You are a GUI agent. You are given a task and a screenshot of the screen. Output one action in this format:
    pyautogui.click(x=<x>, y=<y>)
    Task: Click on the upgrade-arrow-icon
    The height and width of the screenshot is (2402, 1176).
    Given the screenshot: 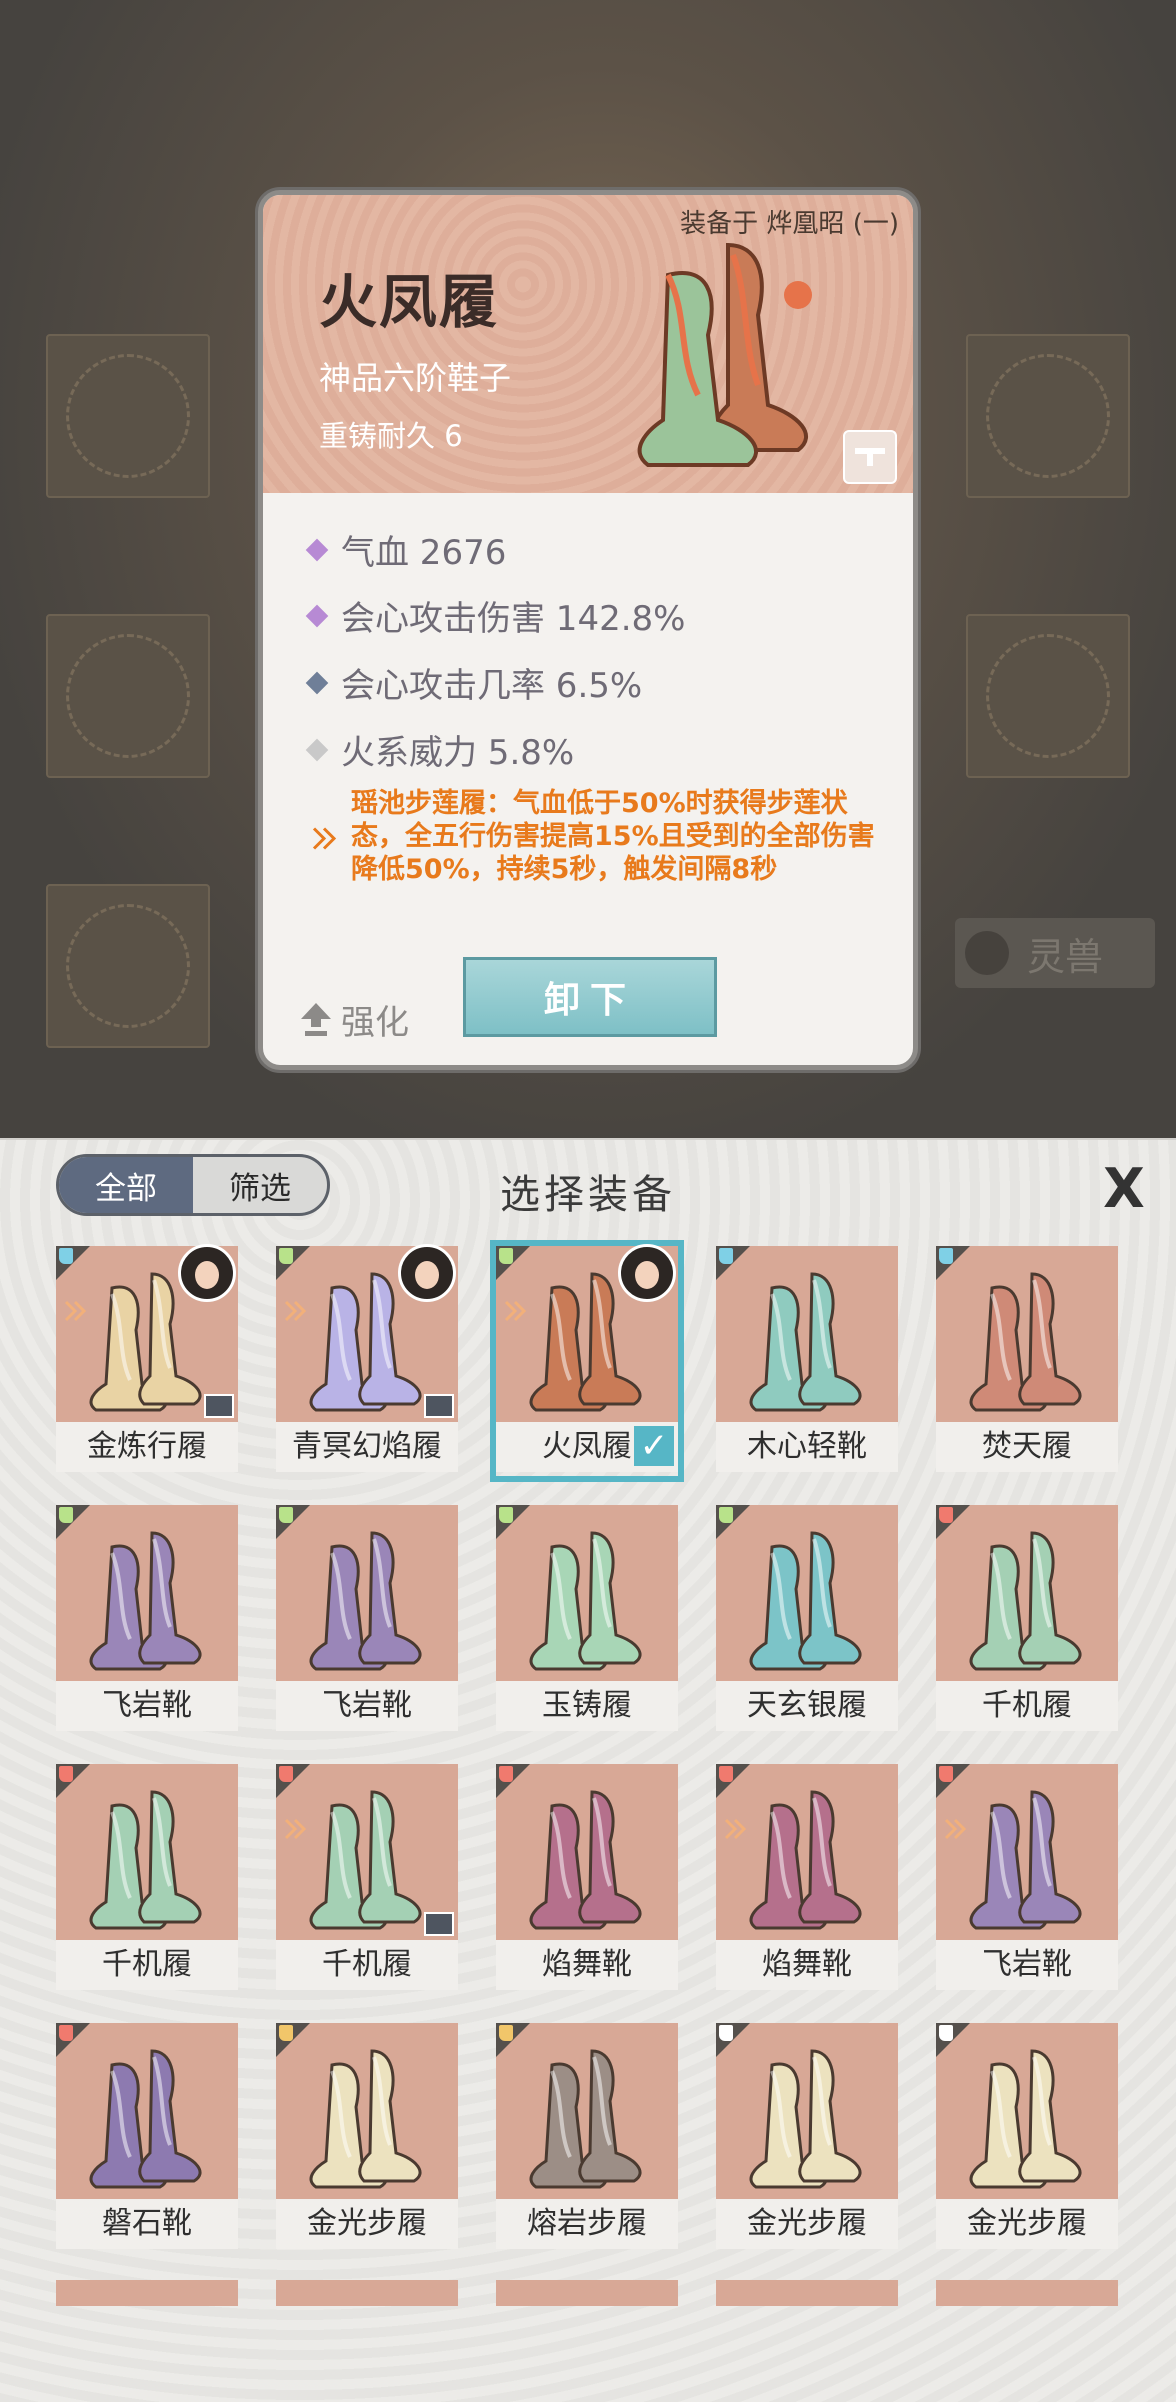 What is the action you would take?
    pyautogui.click(x=316, y=1019)
    